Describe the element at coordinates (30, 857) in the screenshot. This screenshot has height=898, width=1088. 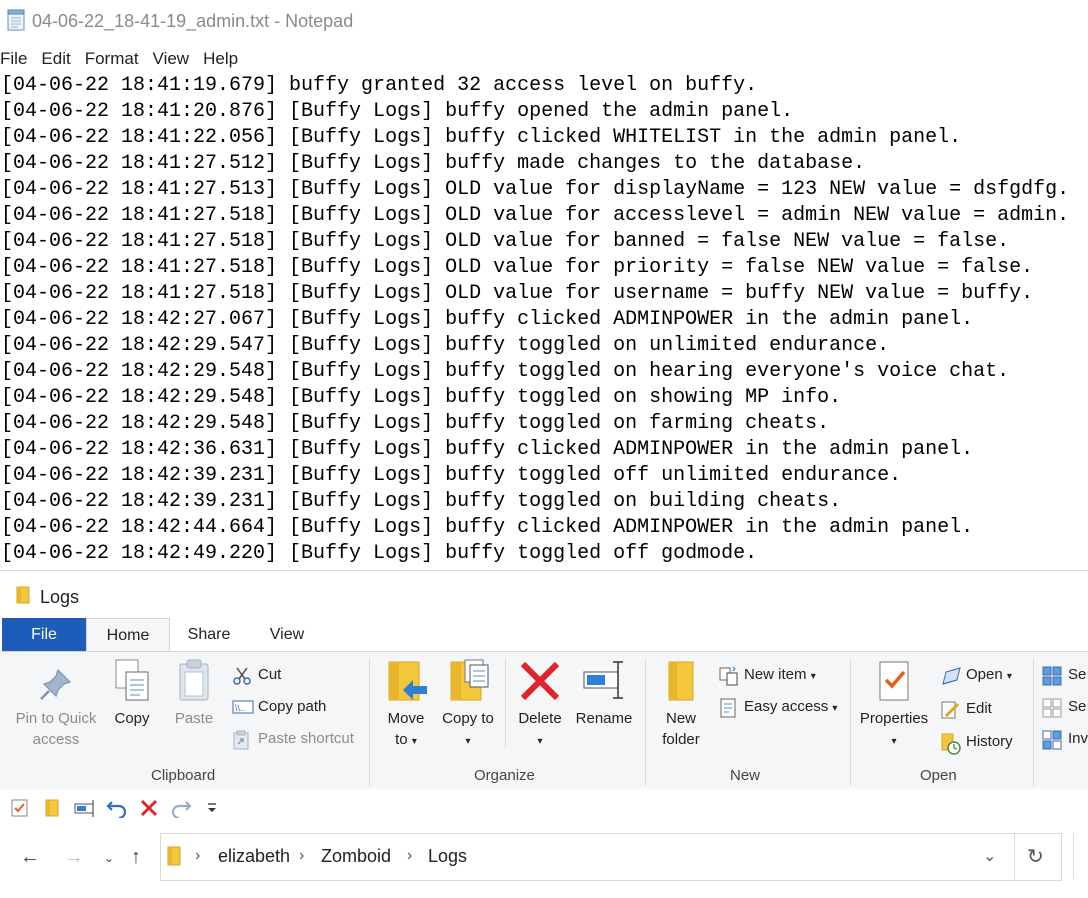
I see `back-arrow-icon: ←` at that location.